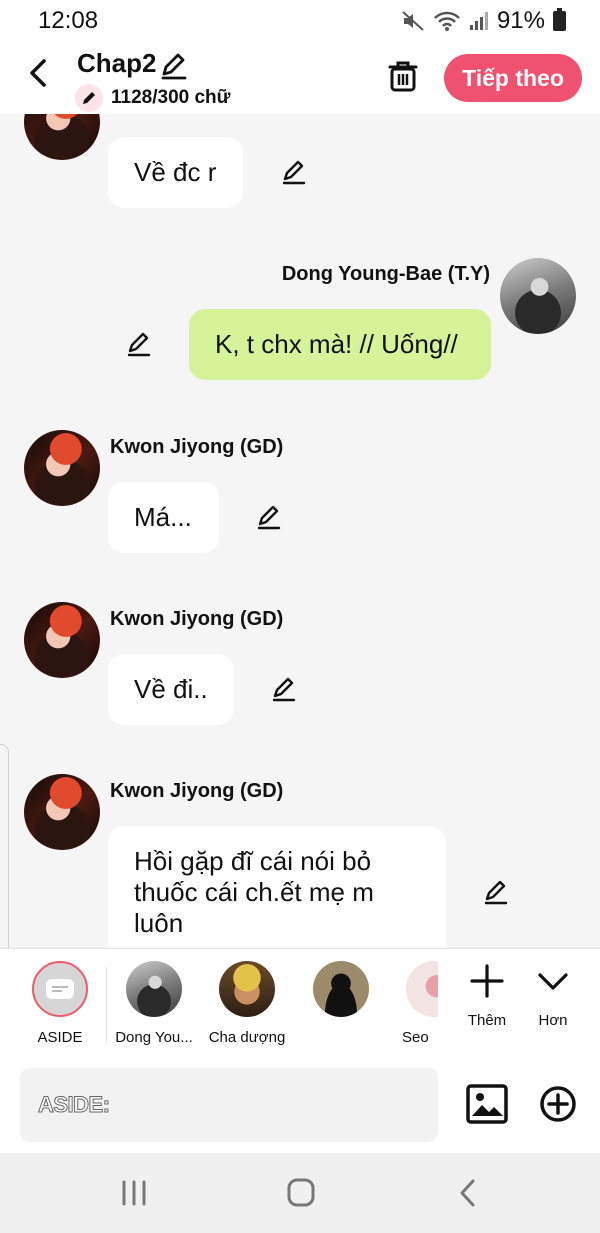 This screenshot has width=600, height=1233. Describe the element at coordinates (300, 77) in the screenshot. I see `editor-header: Chap2 1128/300 chữ Tiếp theo` at that location.